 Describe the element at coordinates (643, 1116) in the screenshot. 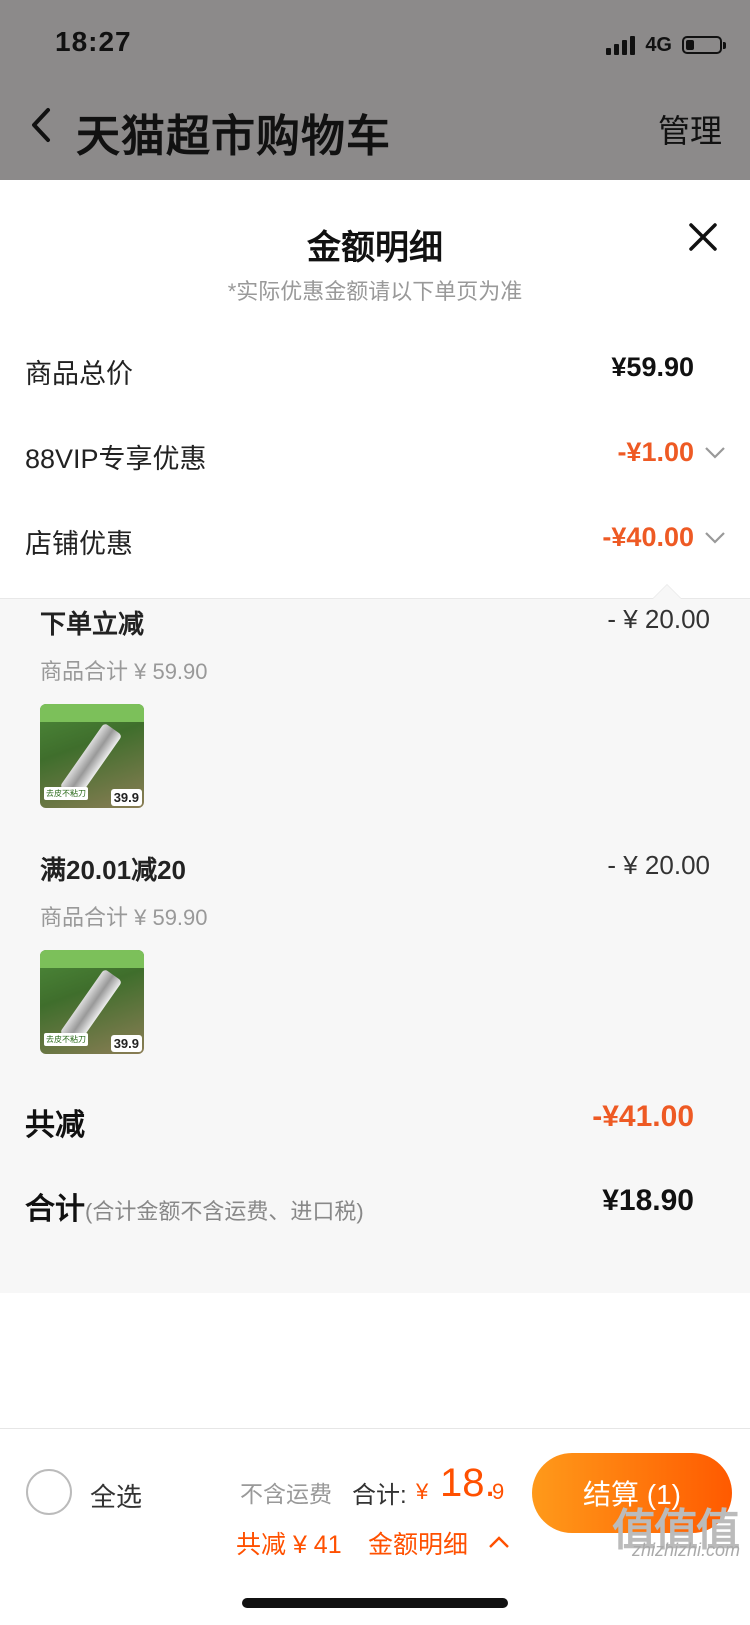

I see `total-discount-value: -¥41.00` at that location.